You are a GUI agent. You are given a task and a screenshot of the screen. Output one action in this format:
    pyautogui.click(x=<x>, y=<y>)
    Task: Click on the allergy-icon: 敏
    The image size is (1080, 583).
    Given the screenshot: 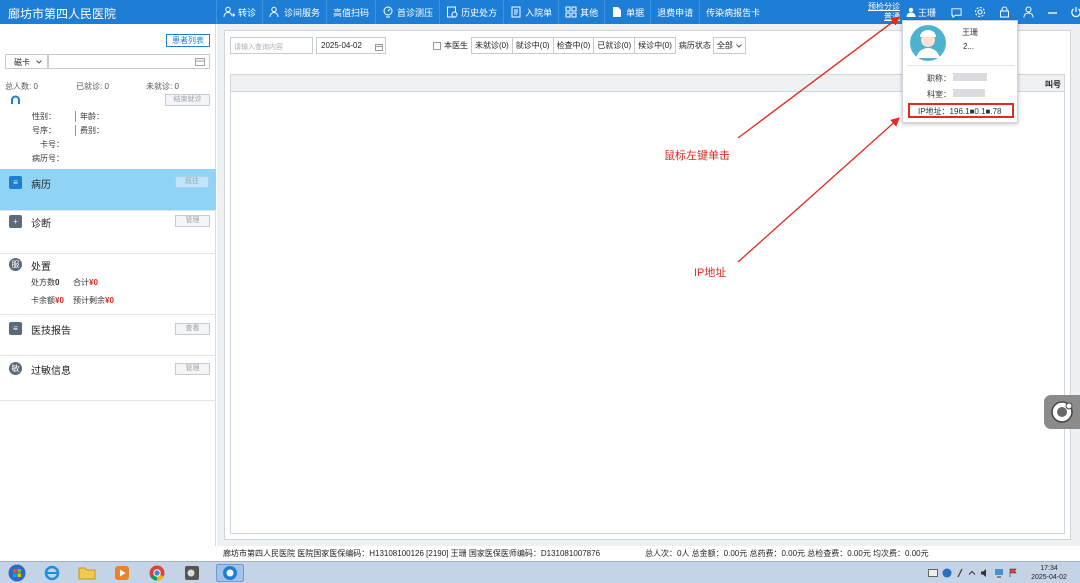 What is the action you would take?
    pyautogui.click(x=15, y=368)
    